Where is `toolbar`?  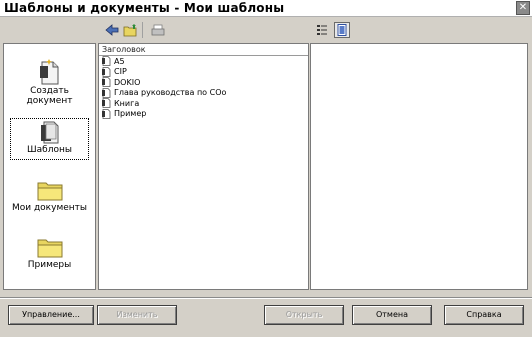 toolbar is located at coordinates (312, 30).